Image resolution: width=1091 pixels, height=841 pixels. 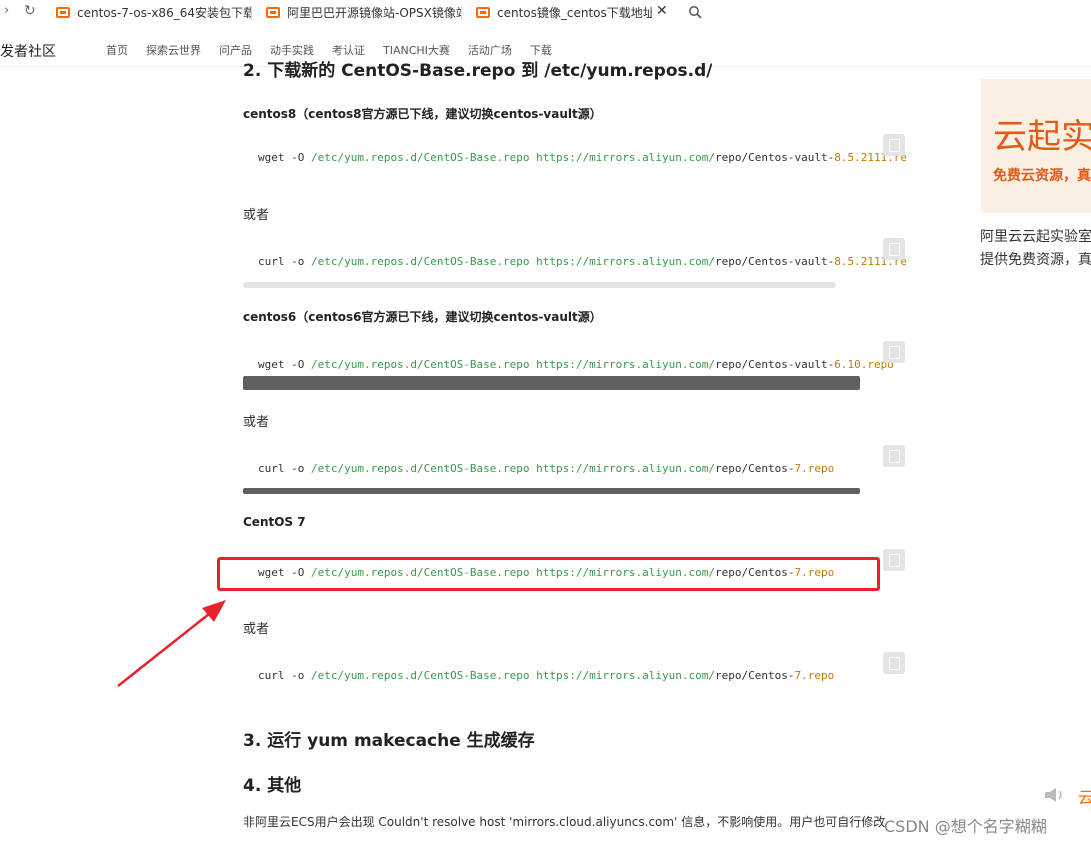 I want to click on site-brand: 发者社区, so click(x=28, y=51).